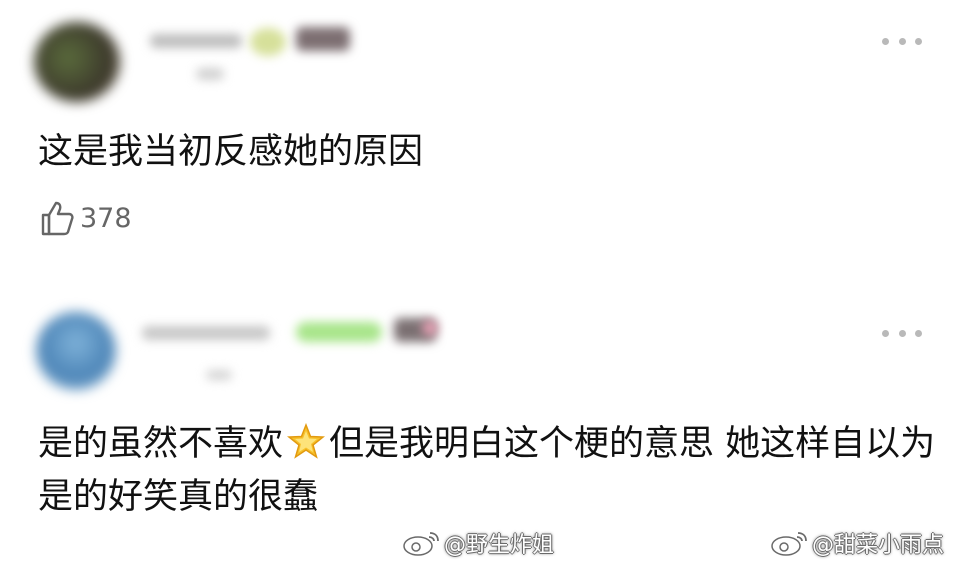  What do you see at coordinates (57, 218) in the screenshot?
I see `thumbs-up-icon` at bounding box center [57, 218].